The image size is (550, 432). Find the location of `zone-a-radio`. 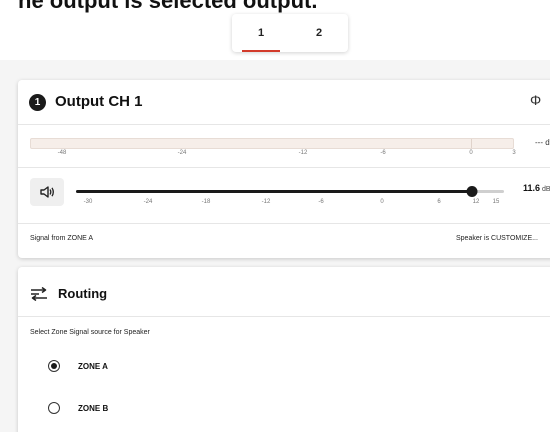

zone-a-radio is located at coordinates (54, 366).